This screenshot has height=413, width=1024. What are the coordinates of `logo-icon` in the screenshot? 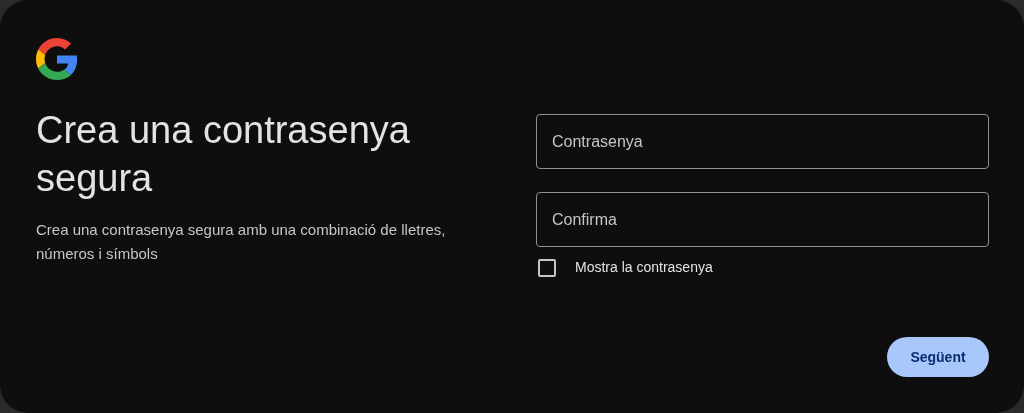 It's located at (57, 59).